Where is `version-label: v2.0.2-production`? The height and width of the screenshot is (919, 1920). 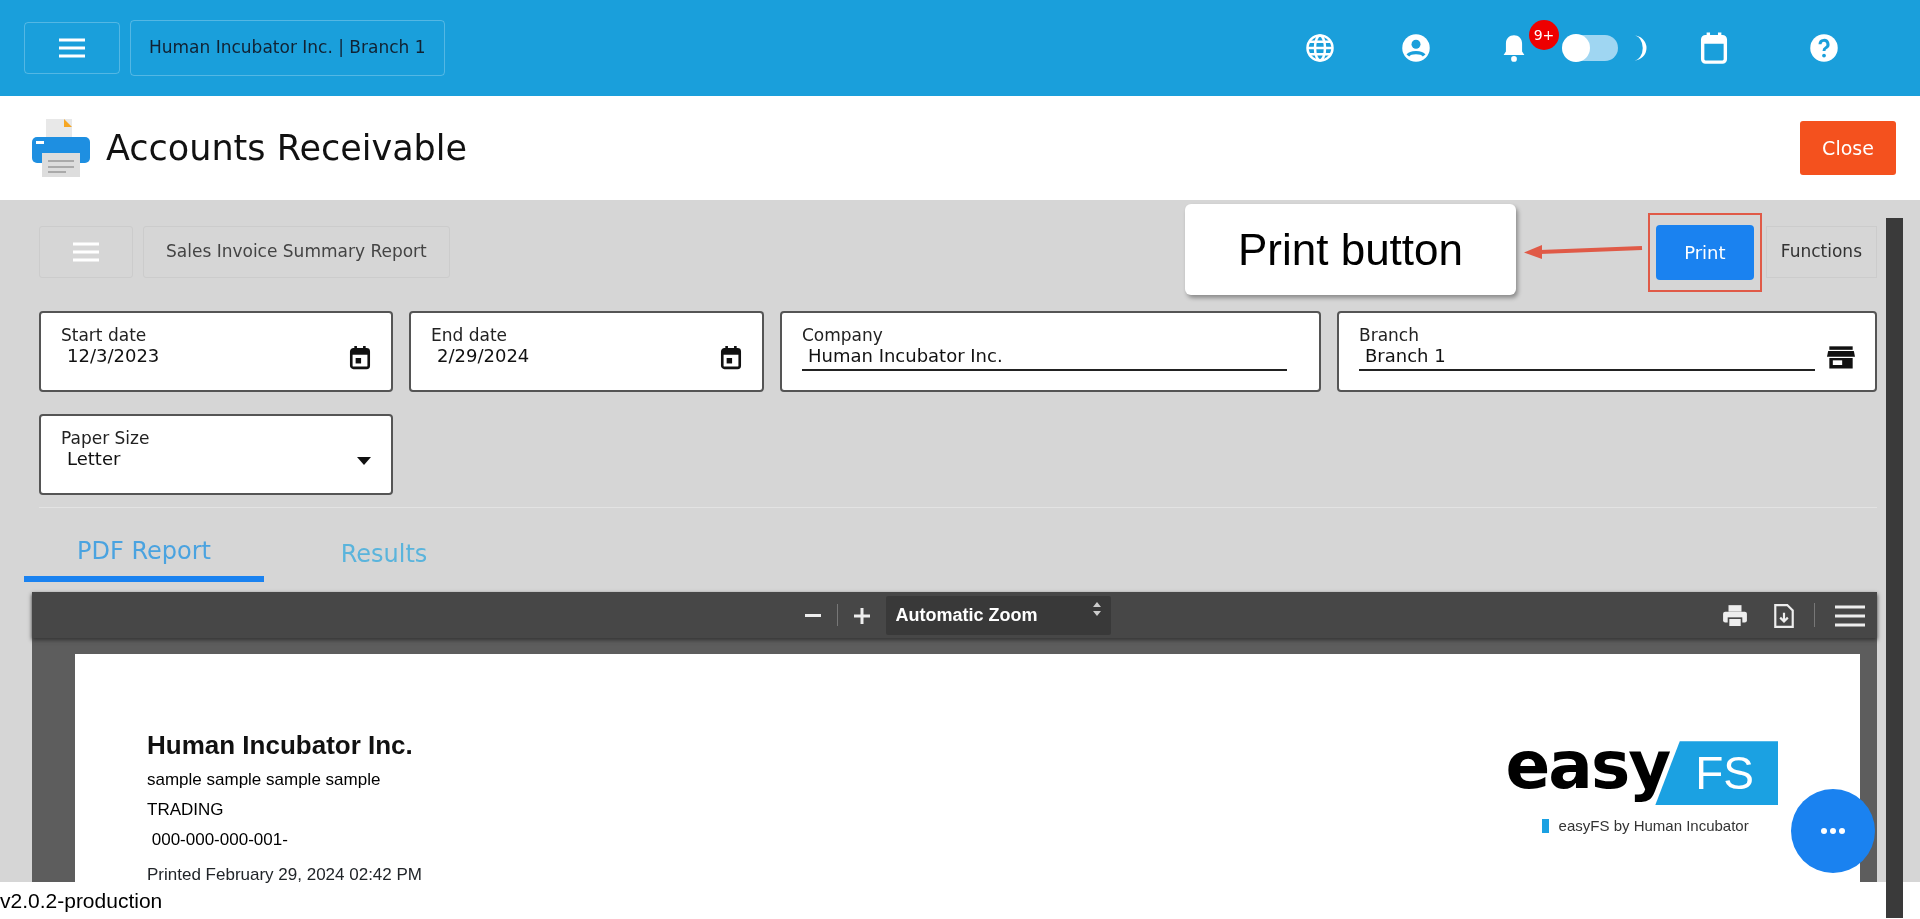 version-label: v2.0.2-production is located at coordinates (81, 900).